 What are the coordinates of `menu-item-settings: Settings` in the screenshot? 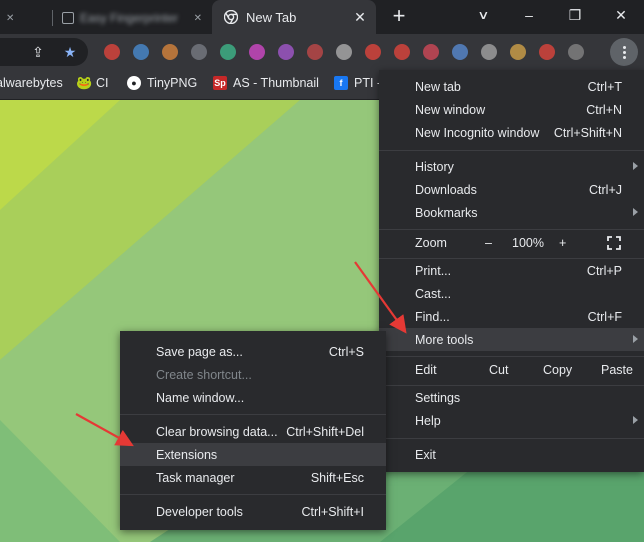 It's located at (511, 397).